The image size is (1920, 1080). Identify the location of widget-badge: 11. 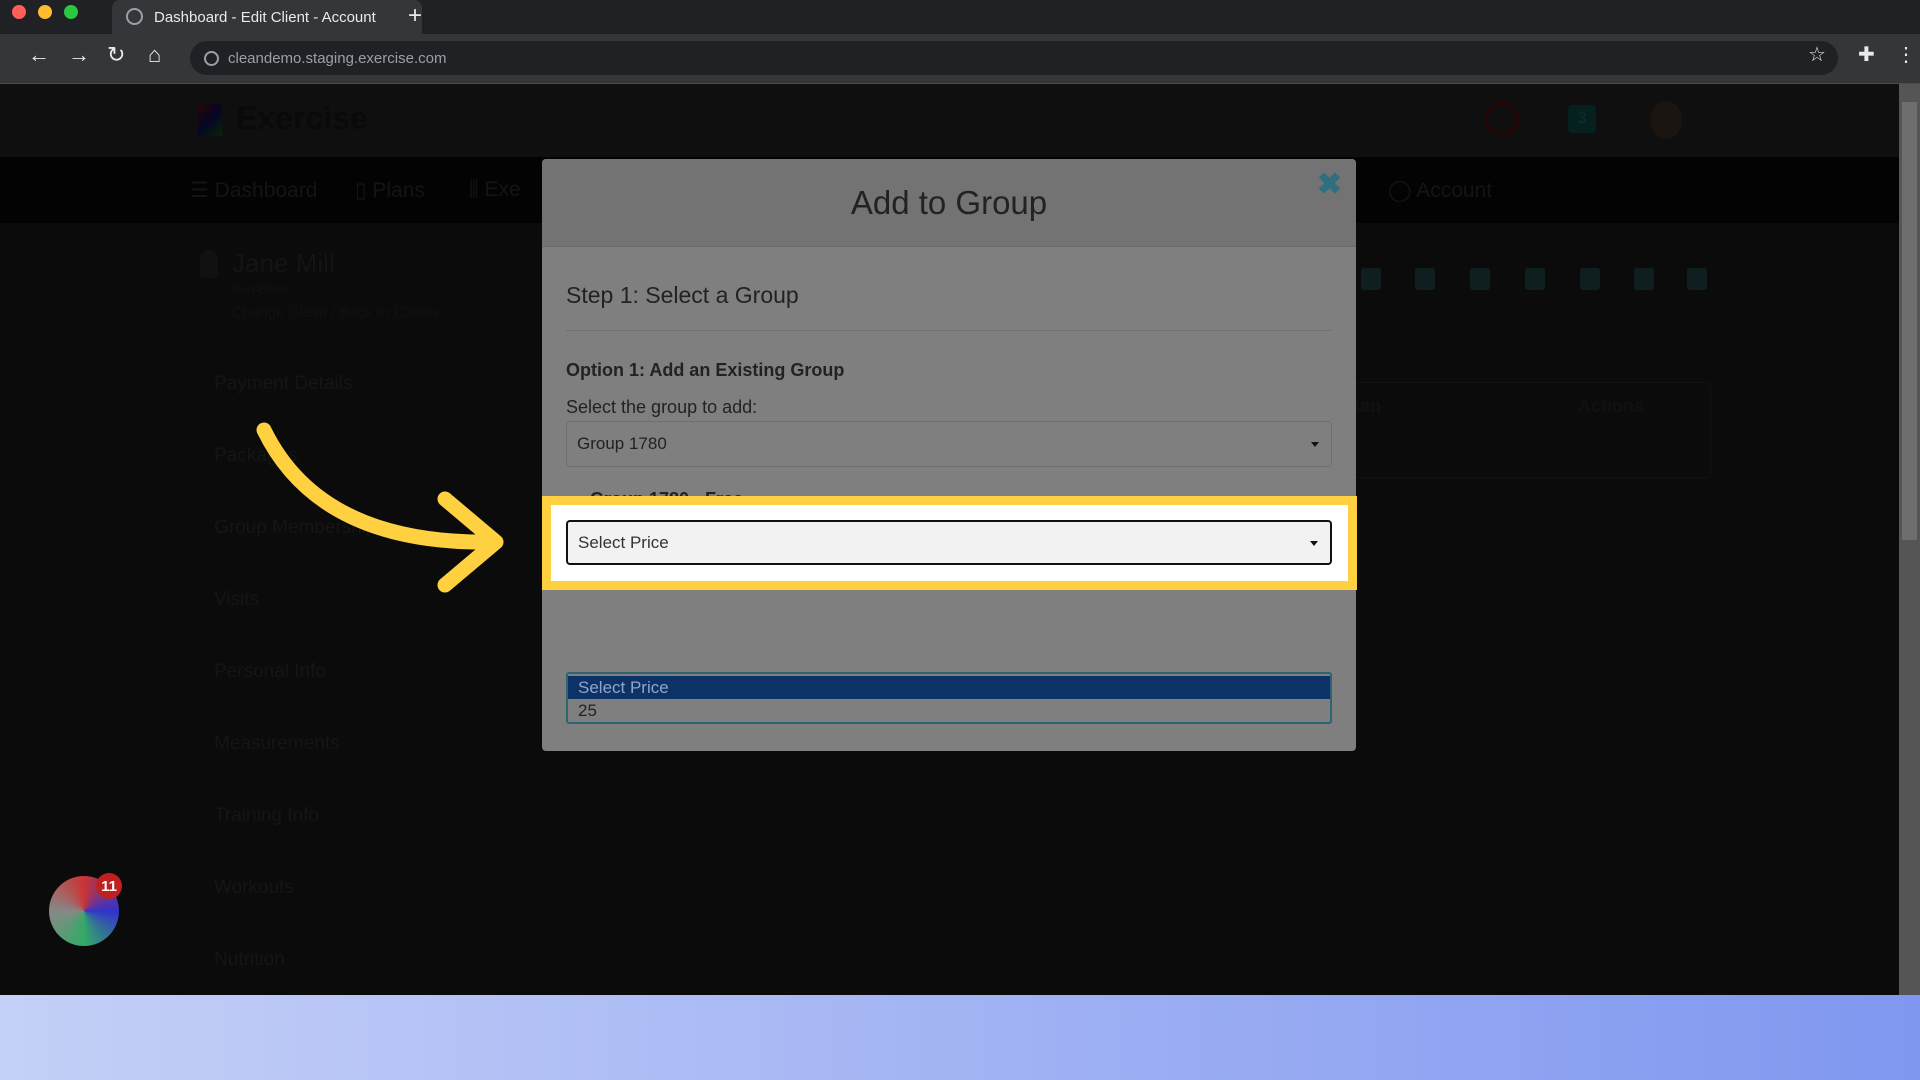
(109, 886).